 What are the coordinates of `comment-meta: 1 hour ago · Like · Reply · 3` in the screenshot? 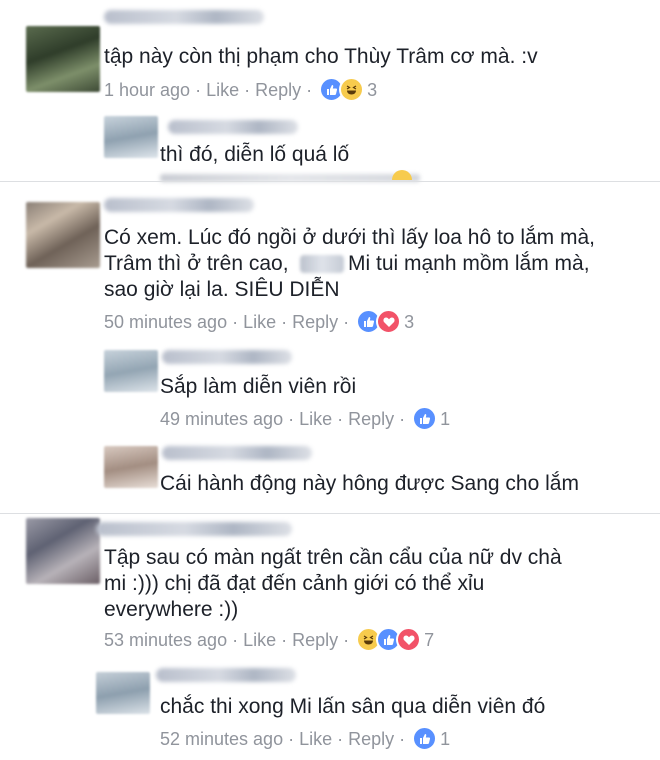 It's located at (240, 89).